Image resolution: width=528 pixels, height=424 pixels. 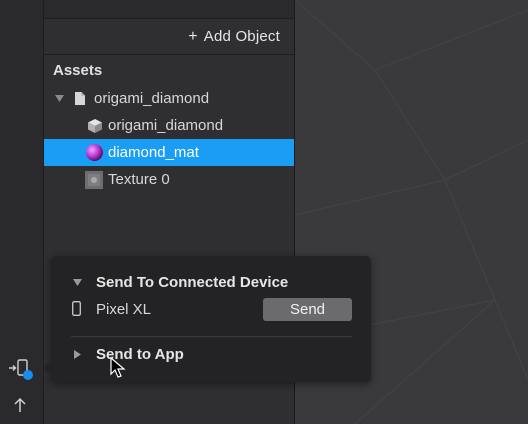 What do you see at coordinates (241, 36) in the screenshot?
I see `add-object-label: Add Object` at bounding box center [241, 36].